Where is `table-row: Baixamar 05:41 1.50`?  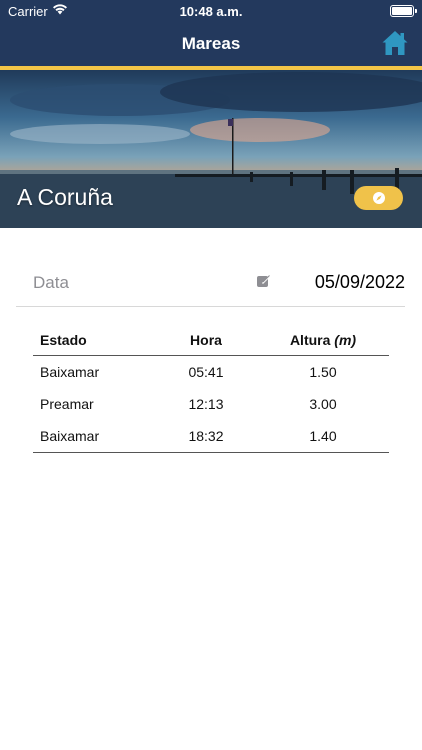 table-row: Baixamar 05:41 1.50 is located at coordinates (211, 372).